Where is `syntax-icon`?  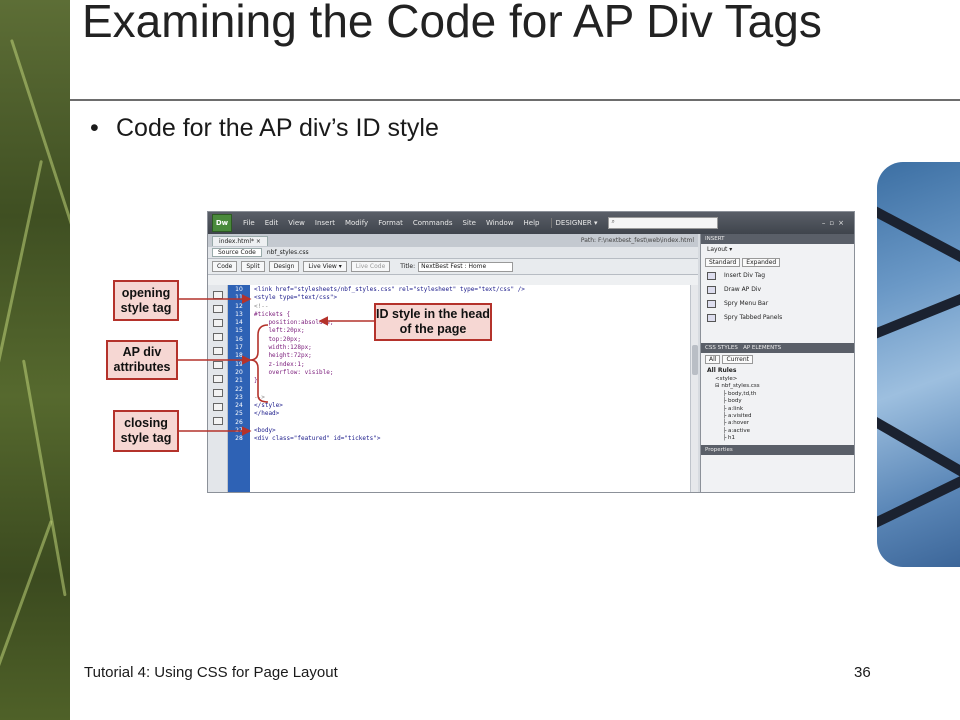 syntax-icon is located at coordinates (217, 379).